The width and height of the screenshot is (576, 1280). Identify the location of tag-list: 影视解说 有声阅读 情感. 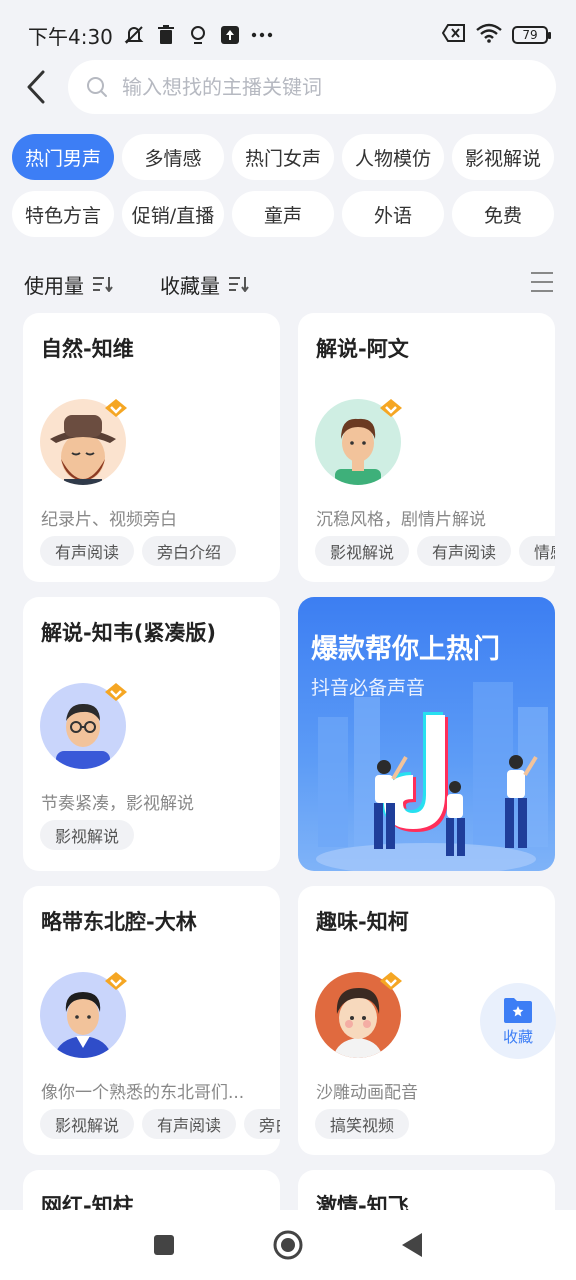
(435, 551).